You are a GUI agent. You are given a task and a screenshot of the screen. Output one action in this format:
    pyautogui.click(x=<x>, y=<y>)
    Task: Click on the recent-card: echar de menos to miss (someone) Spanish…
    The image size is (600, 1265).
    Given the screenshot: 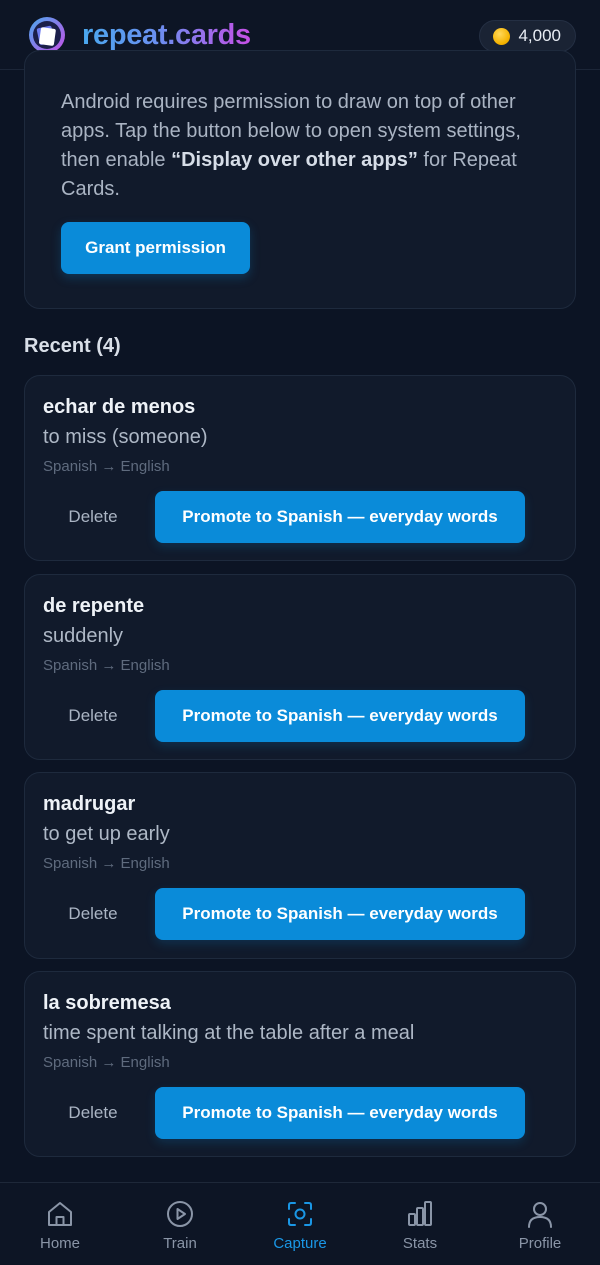 What is the action you would take?
    pyautogui.click(x=300, y=468)
    